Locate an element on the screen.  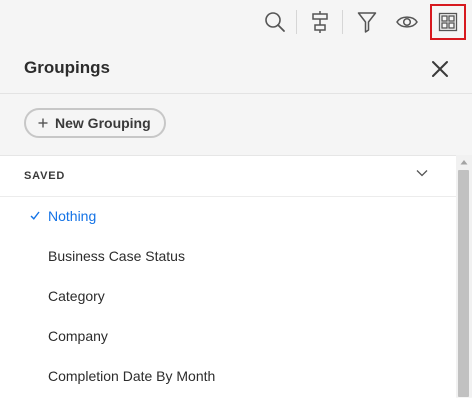
scrollbar-thumb is located at coordinates (463, 283).